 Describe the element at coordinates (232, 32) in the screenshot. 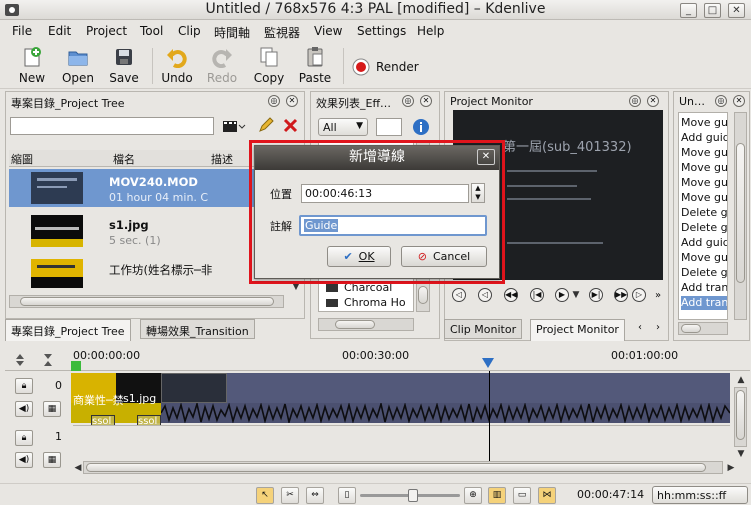

I see `menu-timeline: 時間軸` at that location.